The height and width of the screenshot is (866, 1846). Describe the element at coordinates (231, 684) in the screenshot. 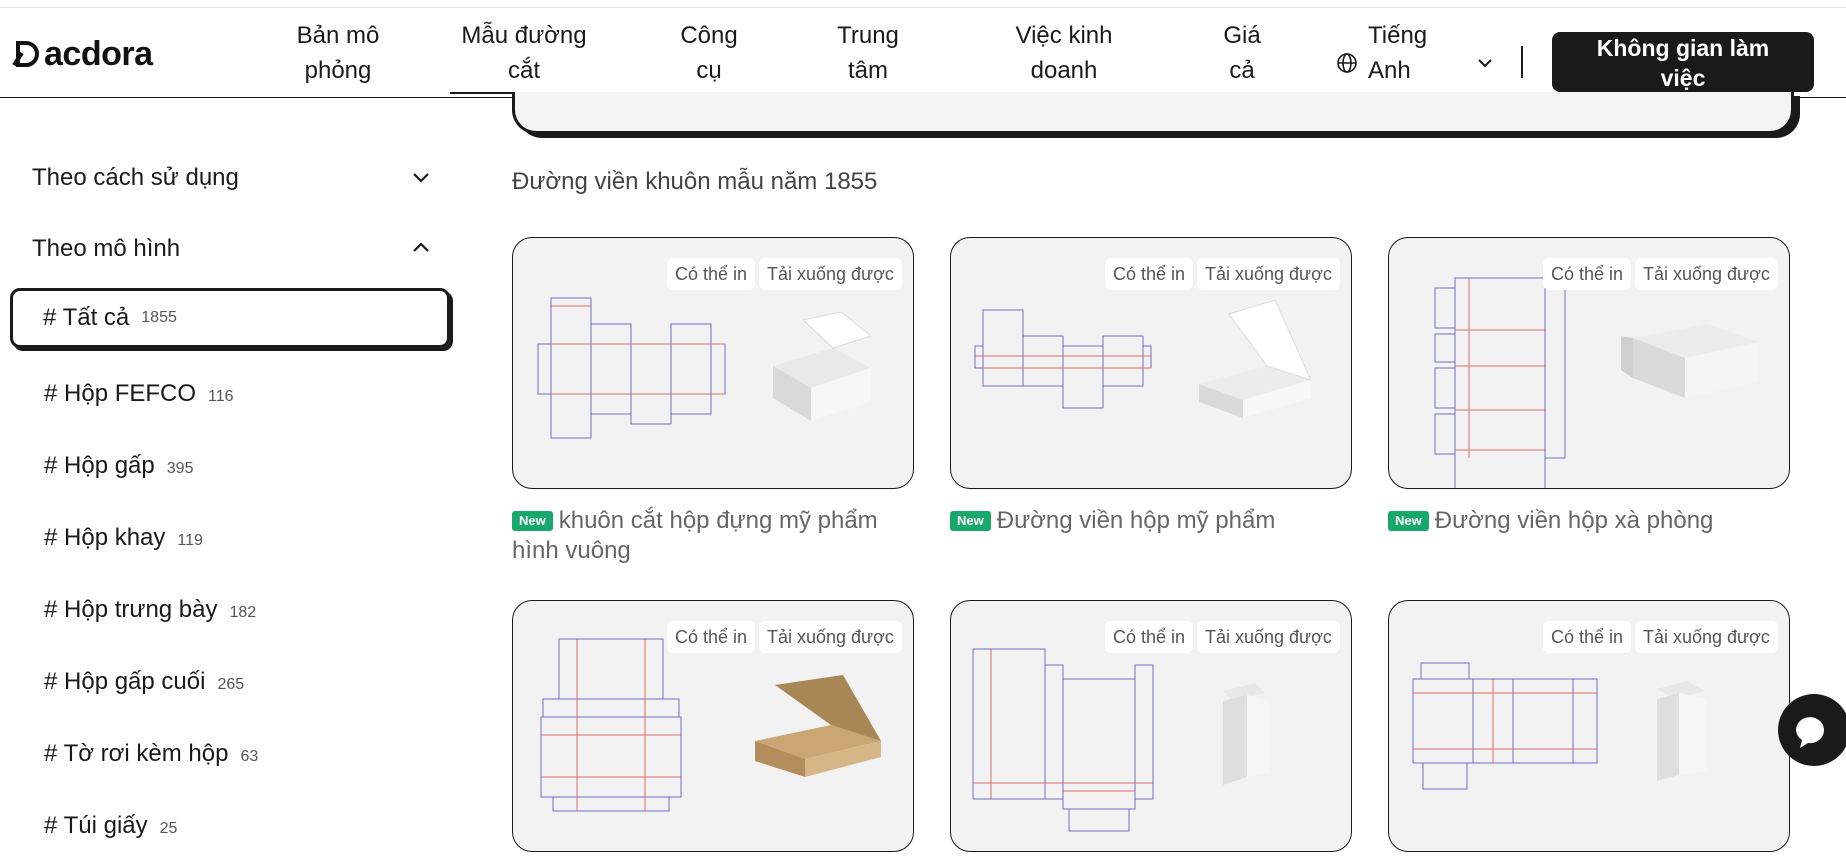

I see `filter-item-count: 265` at that location.